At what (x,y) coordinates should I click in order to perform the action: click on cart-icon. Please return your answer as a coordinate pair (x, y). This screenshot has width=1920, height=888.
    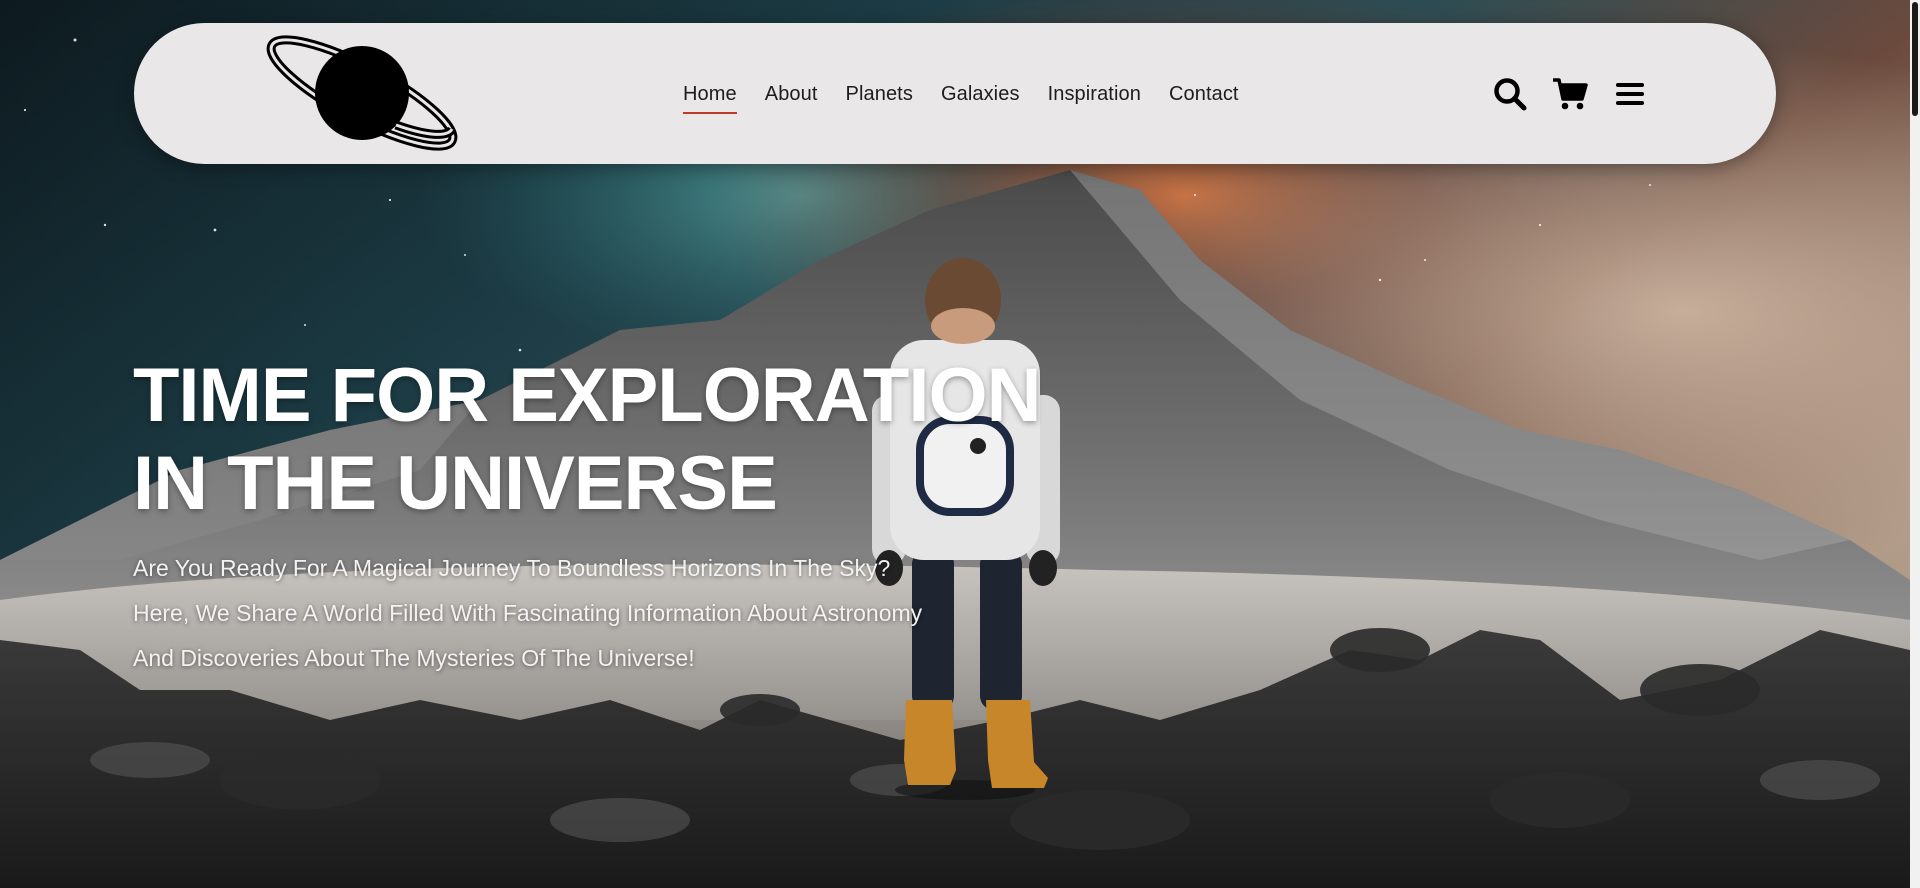
    Looking at the image, I should click on (1570, 93).